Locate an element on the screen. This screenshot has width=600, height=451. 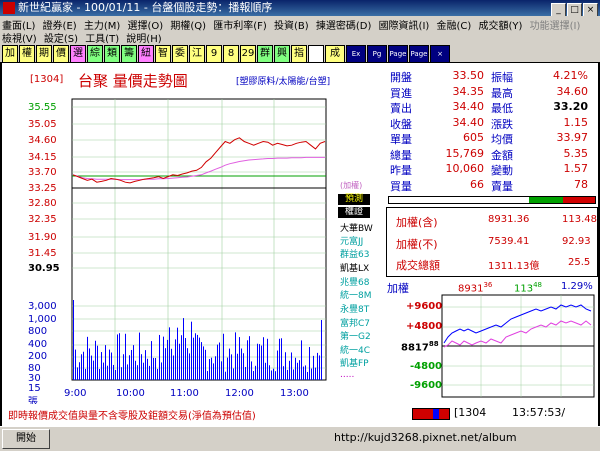
price-tick: 32.35 is located at coordinates (42, 219).